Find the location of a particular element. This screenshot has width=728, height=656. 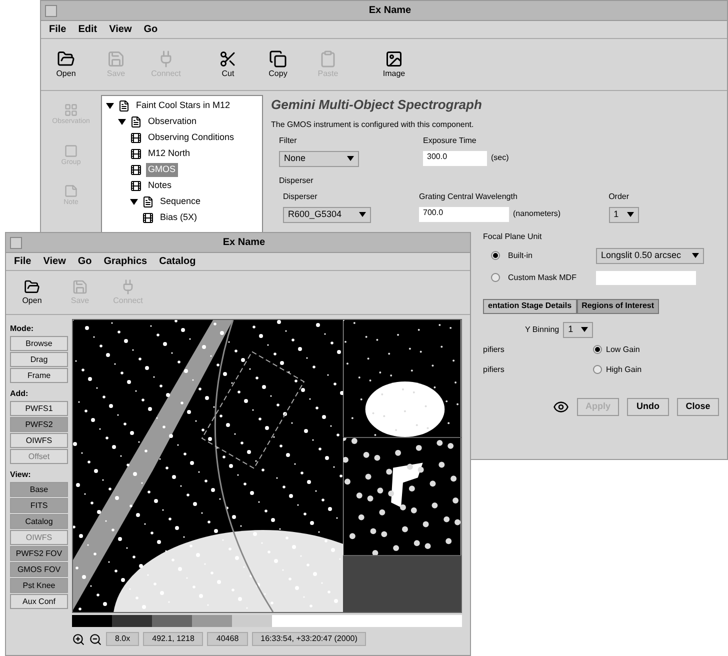

field-label: Grating Central Wavelength is located at coordinates (468, 196).